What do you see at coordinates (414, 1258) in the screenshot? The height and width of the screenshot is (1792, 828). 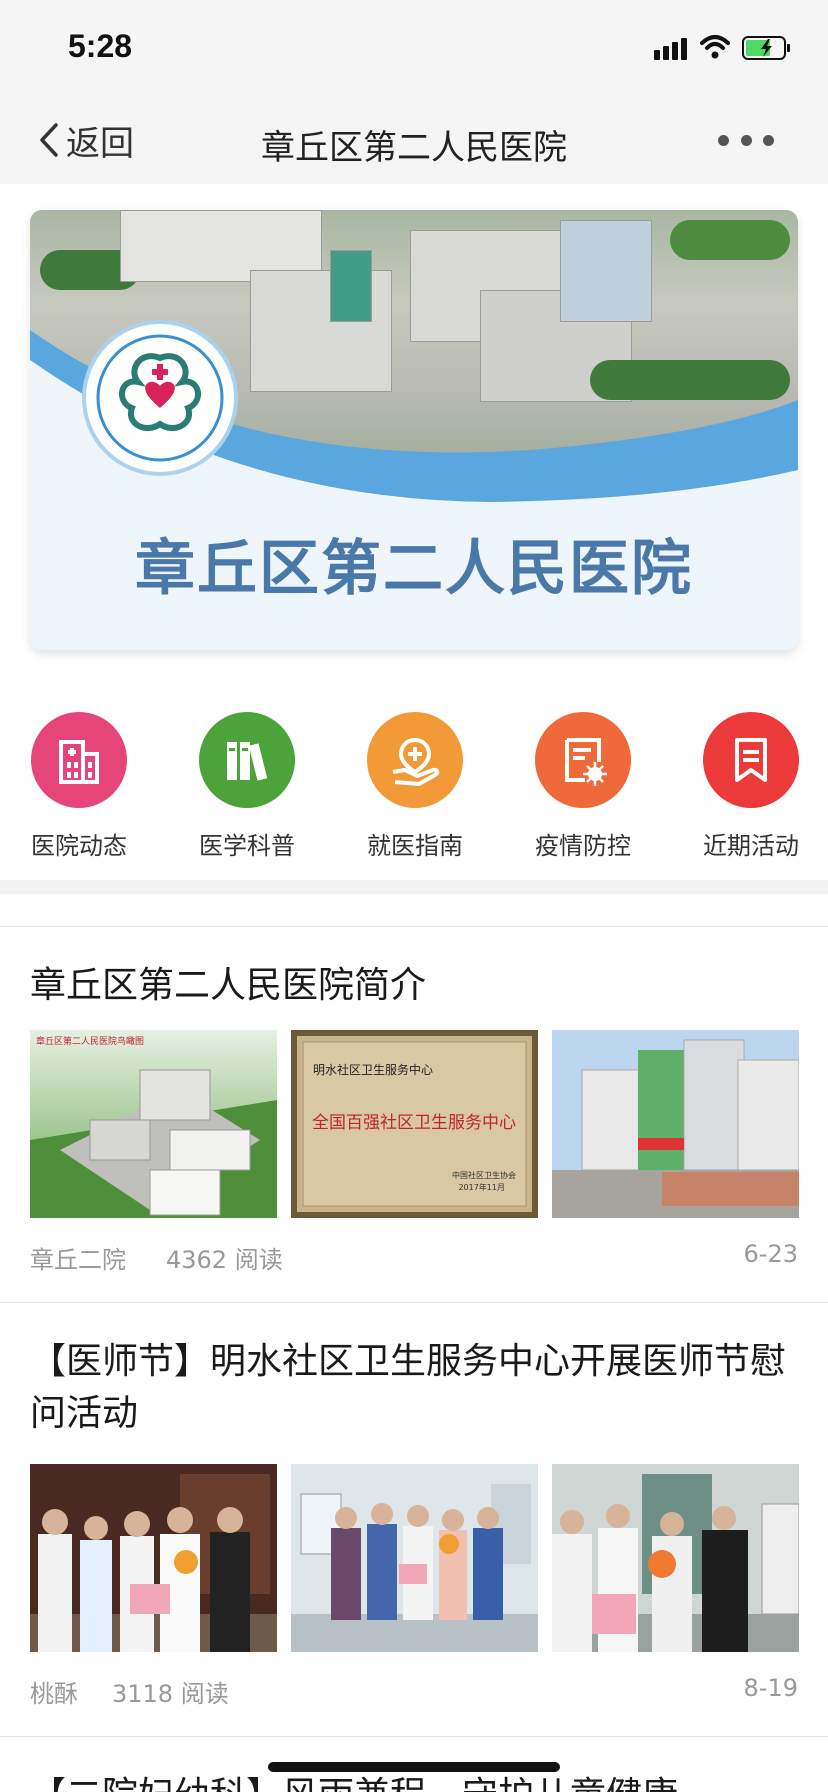 I see `article-meta: 章丘二院 4362 阅读 6-23` at bounding box center [414, 1258].